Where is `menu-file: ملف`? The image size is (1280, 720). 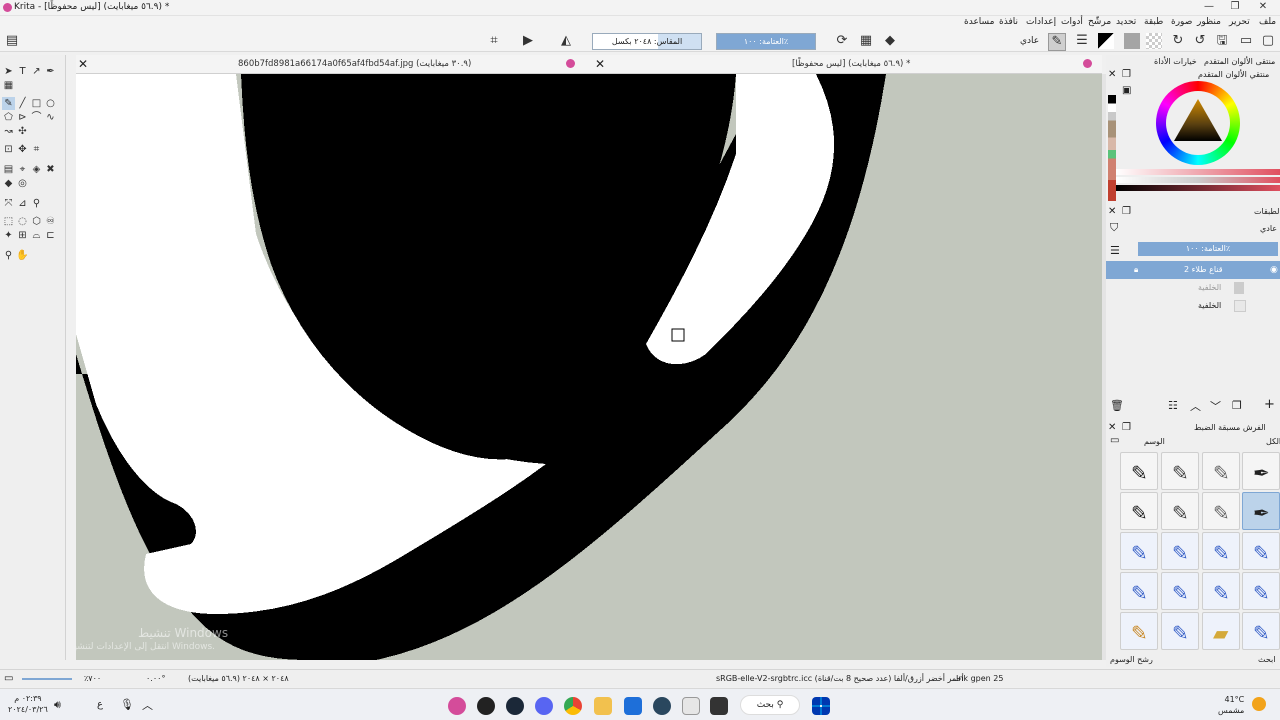
menu-file: ملف is located at coordinates (1267, 22).